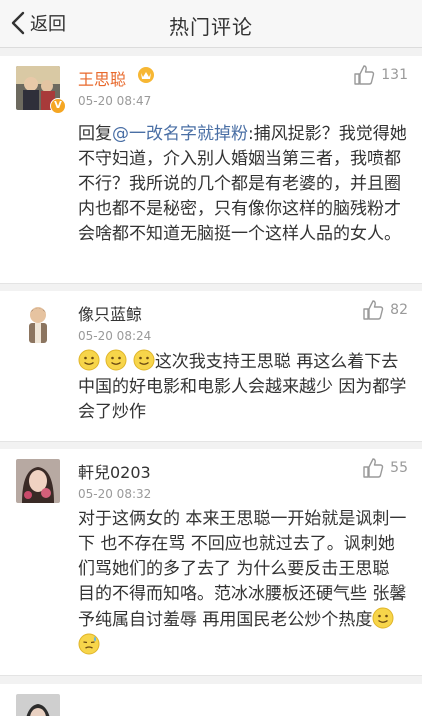 This screenshot has width=422, height=716. I want to click on comment-body: 这次我支持王思聪 再这么着下去 中国的好电影和电影人会越来越少 因为都学会了炒作, so click(242, 387).